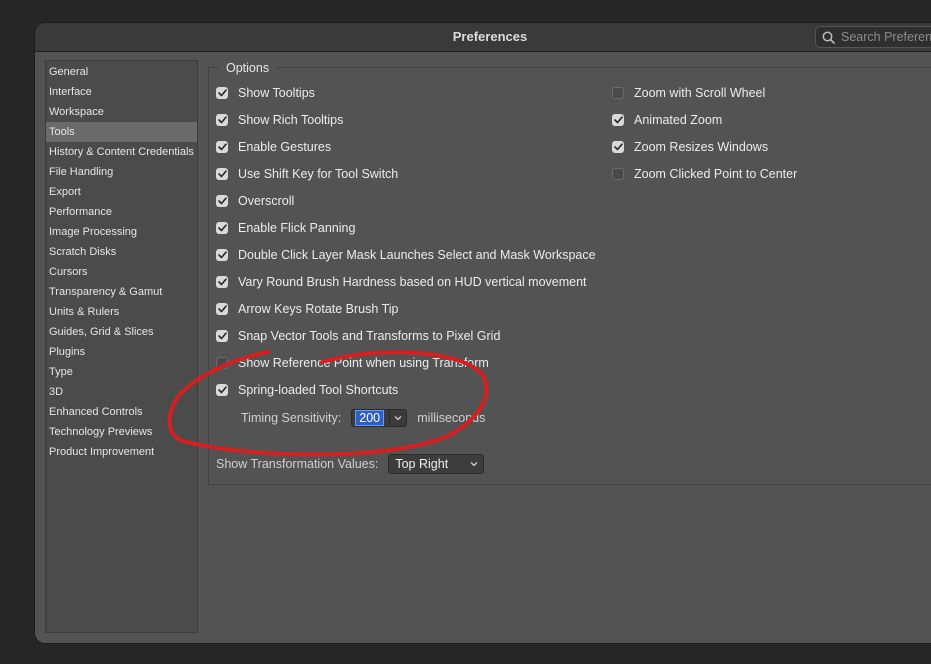 The height and width of the screenshot is (664, 931). Describe the element at coordinates (121, 72) in the screenshot. I see `sidebar-item-general: General` at that location.